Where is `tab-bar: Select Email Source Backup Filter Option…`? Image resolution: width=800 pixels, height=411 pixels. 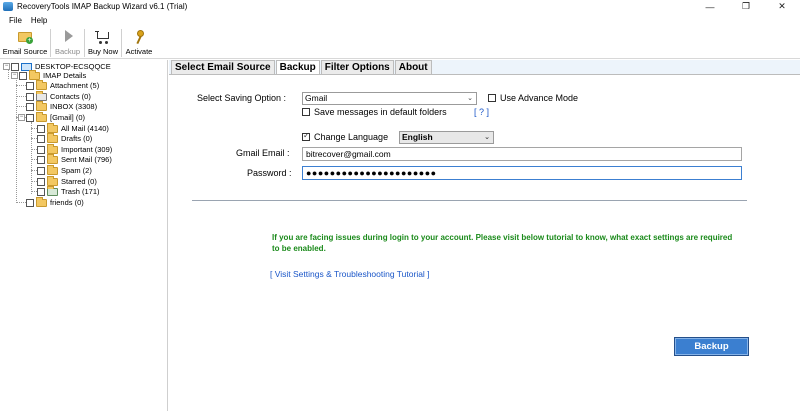
tab-bar: Select Email Source Backup Filter Option… is located at coordinates (302, 67).